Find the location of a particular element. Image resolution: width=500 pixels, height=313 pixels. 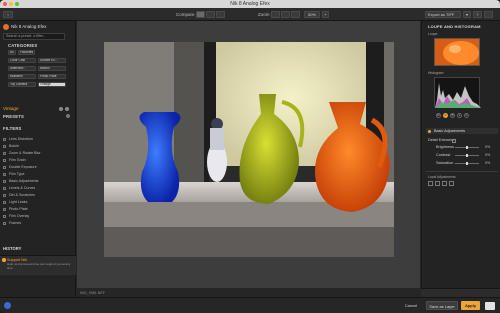

channel-luminance-icon: L is located at coordinates (459, 115).